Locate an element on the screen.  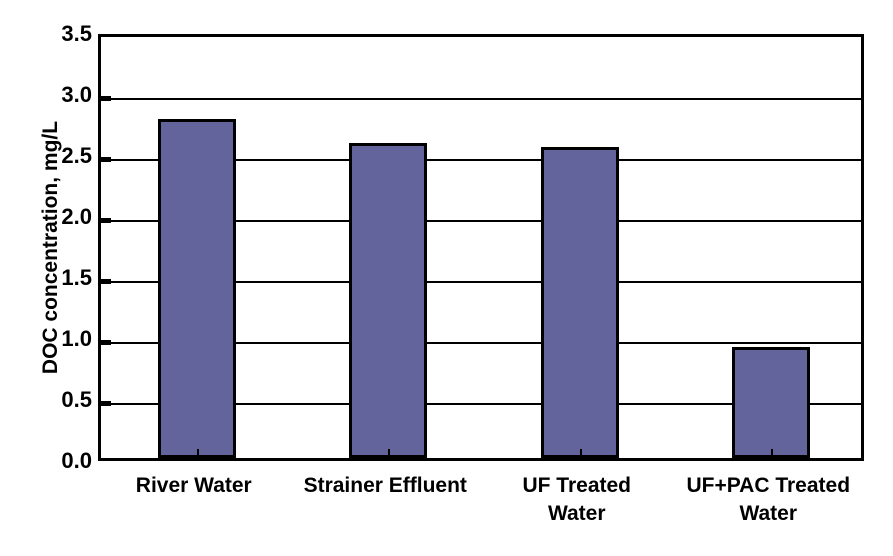
y-axis-tick-label: 2.0 is located at coordinates (76, 216).